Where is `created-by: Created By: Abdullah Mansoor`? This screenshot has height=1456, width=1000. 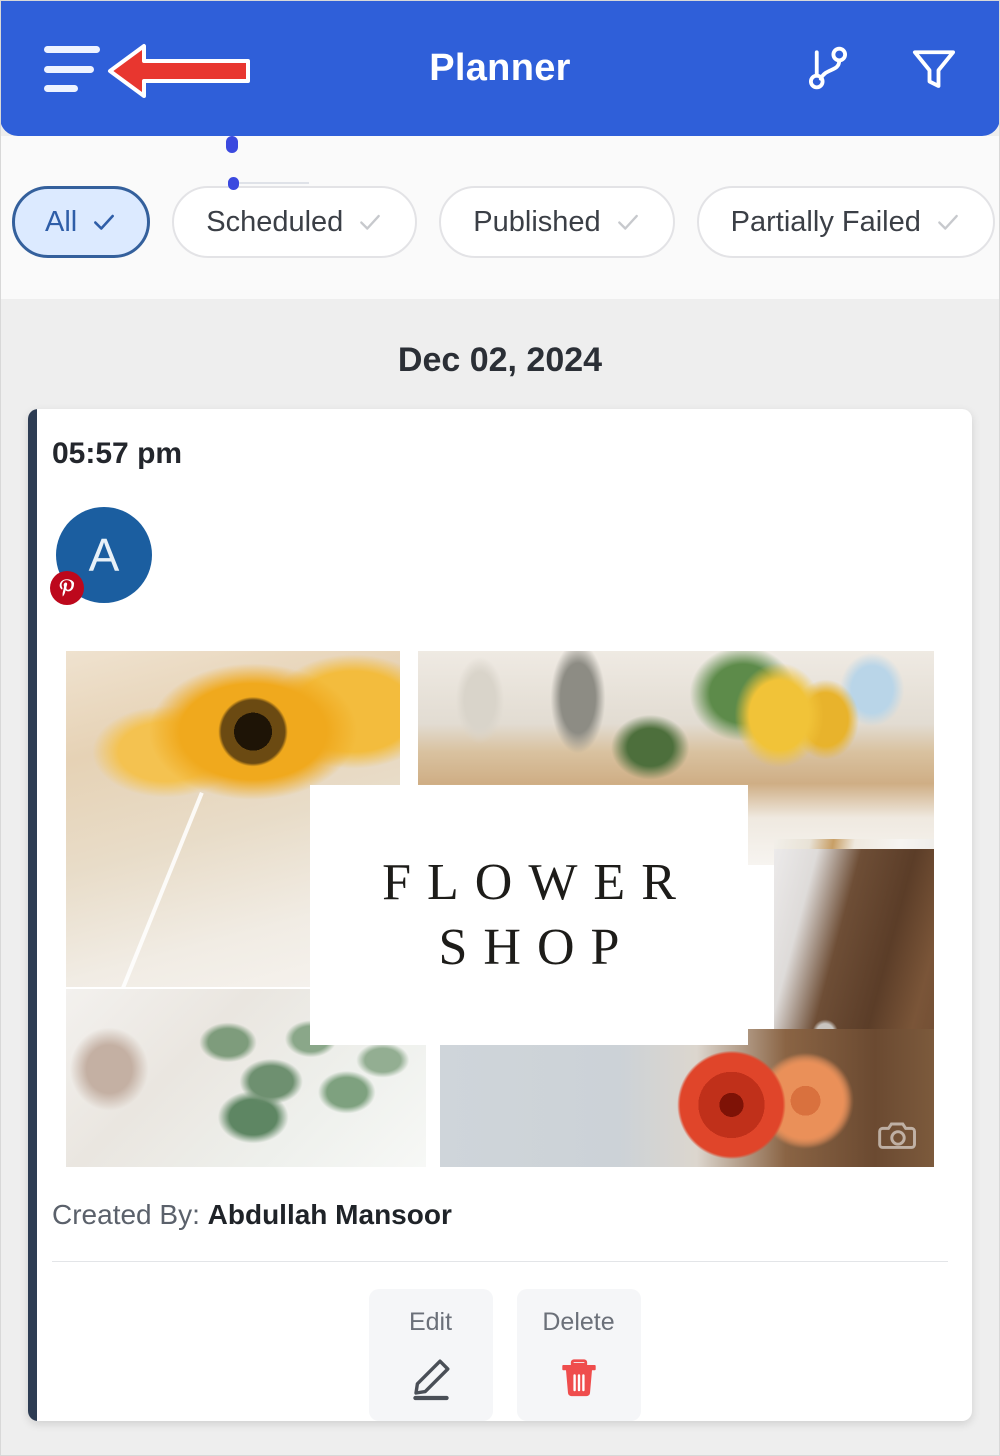
created-by: Created By: Abdullah Mansoor is located at coordinates (252, 1215).